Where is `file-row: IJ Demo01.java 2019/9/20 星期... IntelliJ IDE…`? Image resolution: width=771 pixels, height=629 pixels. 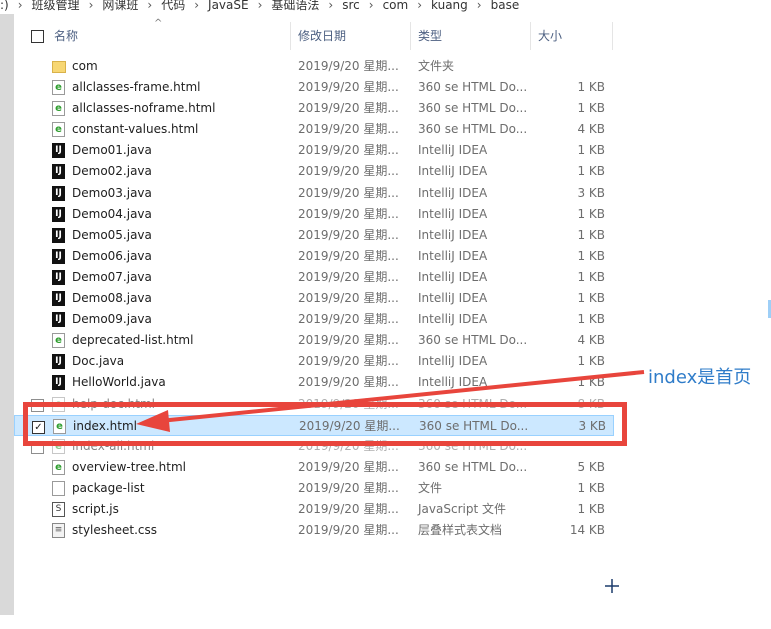
file-row: IJ Demo01.java 2019/9/20 星期... IntelliJ IDE… is located at coordinates (314, 150).